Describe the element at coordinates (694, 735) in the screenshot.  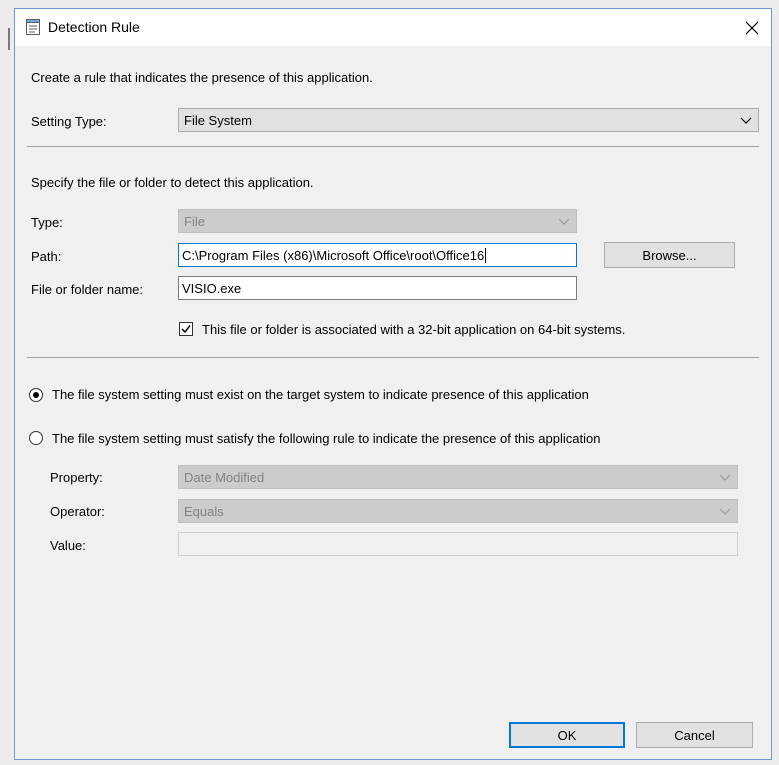
I see `cancel-button: Cancel` at that location.